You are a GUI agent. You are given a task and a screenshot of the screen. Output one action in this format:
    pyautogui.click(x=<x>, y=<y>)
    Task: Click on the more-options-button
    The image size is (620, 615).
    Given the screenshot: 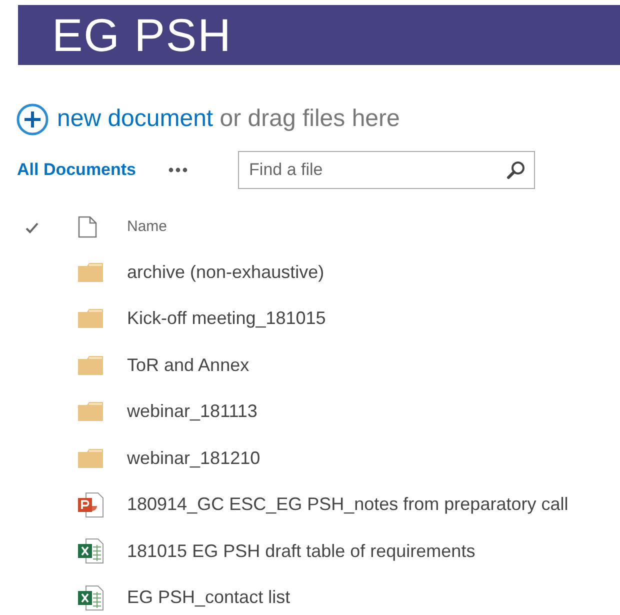 What is the action you would take?
    pyautogui.click(x=178, y=170)
    